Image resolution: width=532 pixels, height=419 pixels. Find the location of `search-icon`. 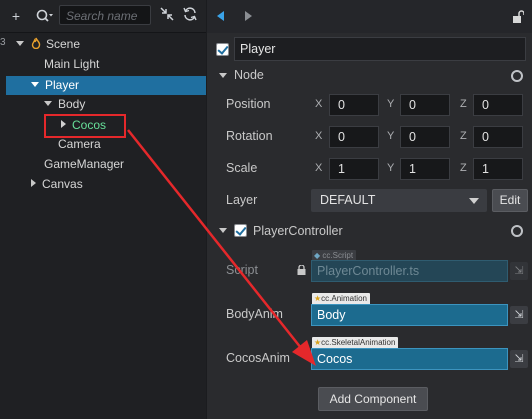

search-icon is located at coordinates (44, 15).